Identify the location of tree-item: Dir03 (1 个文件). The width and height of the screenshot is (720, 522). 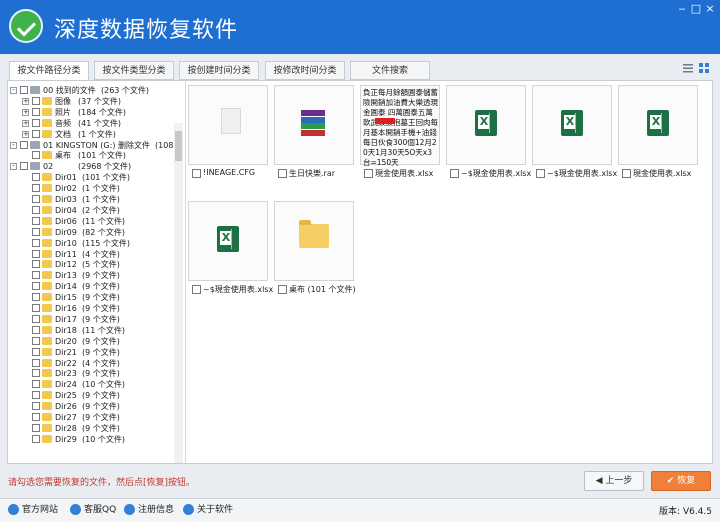
(94, 199).